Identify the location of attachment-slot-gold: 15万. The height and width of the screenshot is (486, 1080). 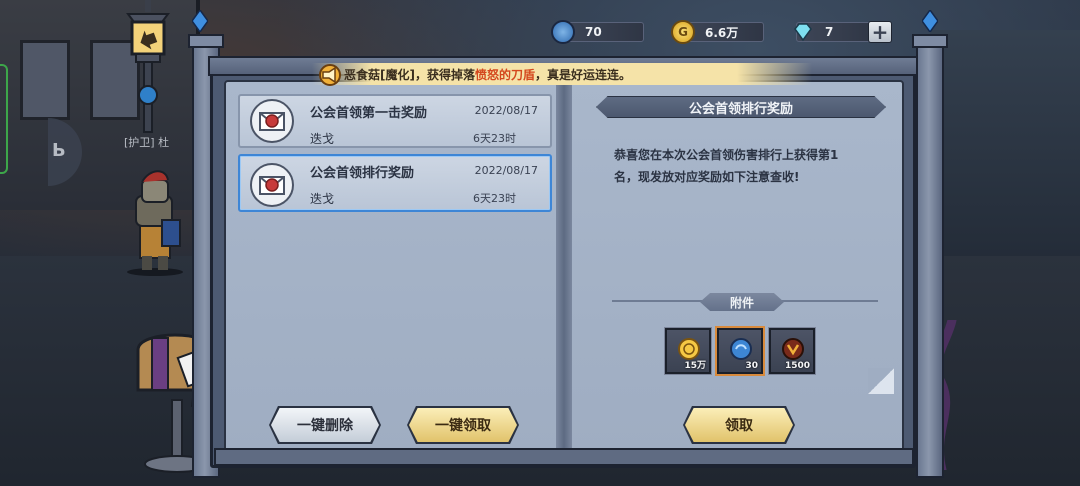
(688, 351).